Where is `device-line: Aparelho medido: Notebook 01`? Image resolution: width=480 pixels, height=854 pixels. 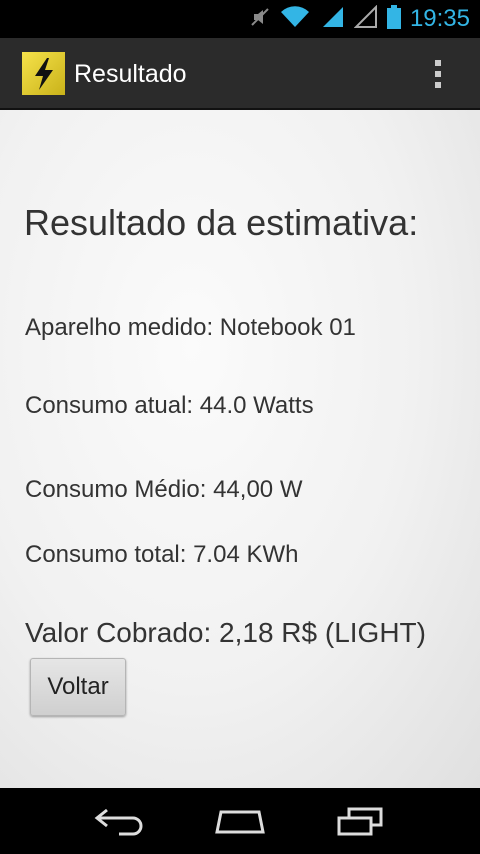 device-line: Aparelho medido: Notebook 01 is located at coordinates (190, 327).